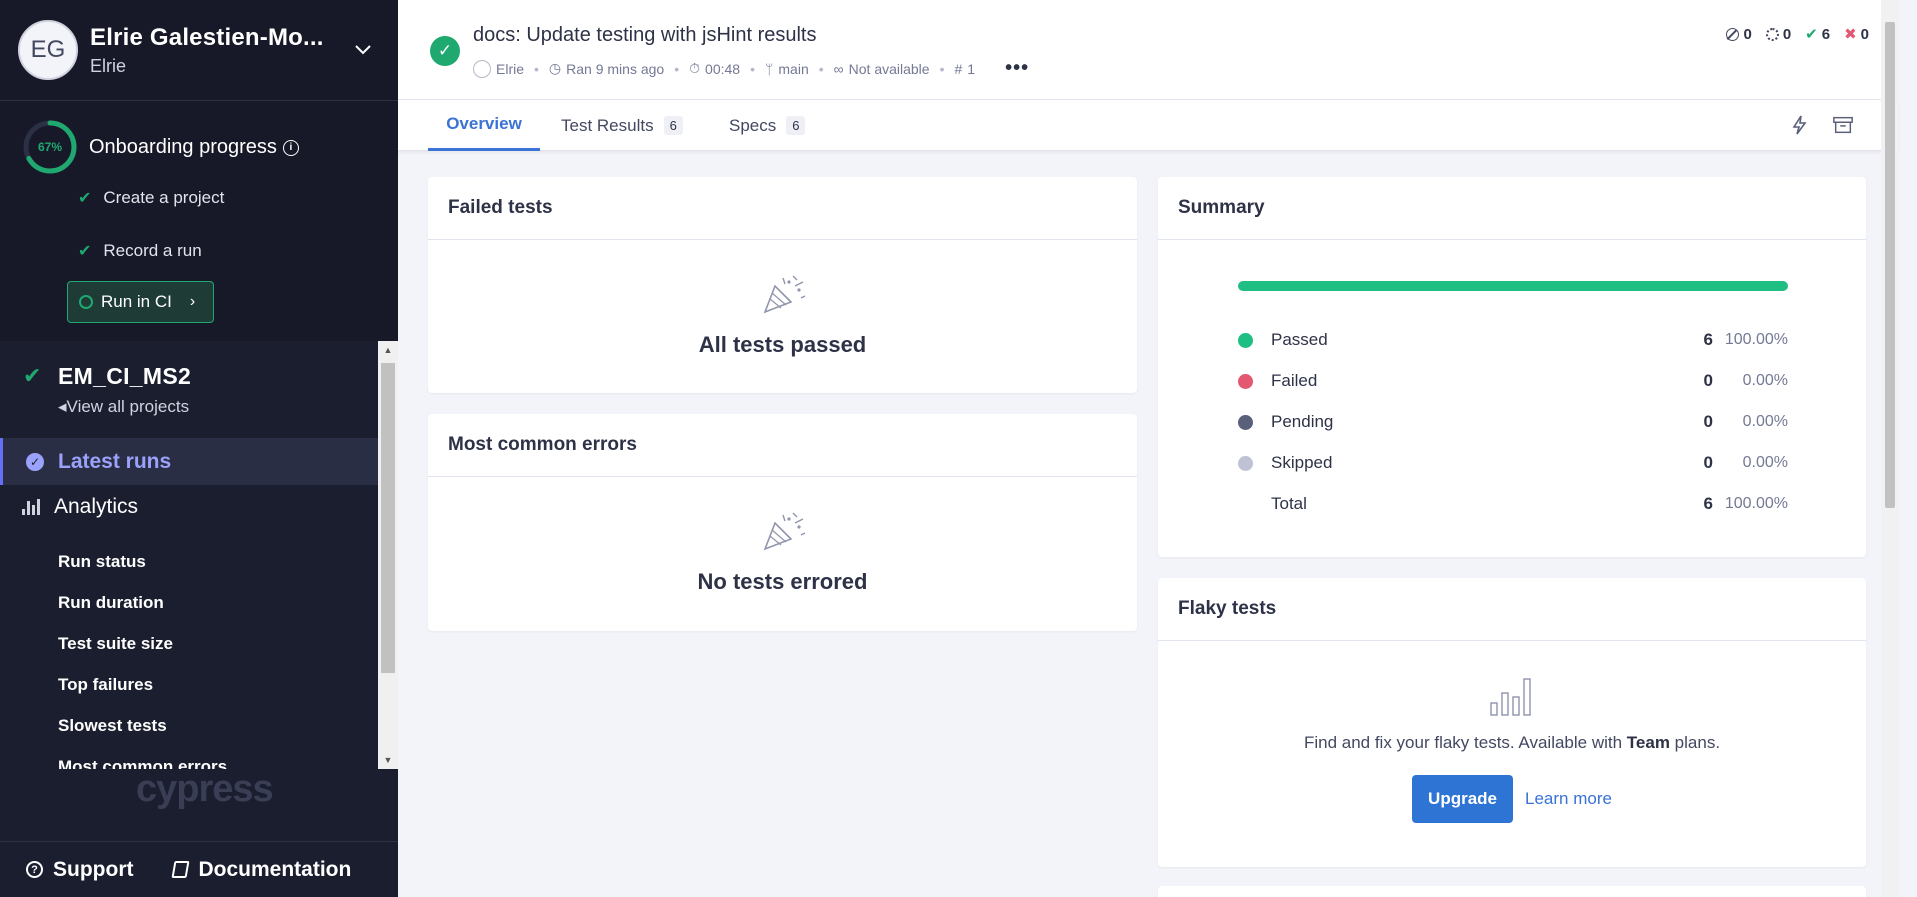 This screenshot has height=897, width=1917. I want to click on next-card, so click(1512, 891).